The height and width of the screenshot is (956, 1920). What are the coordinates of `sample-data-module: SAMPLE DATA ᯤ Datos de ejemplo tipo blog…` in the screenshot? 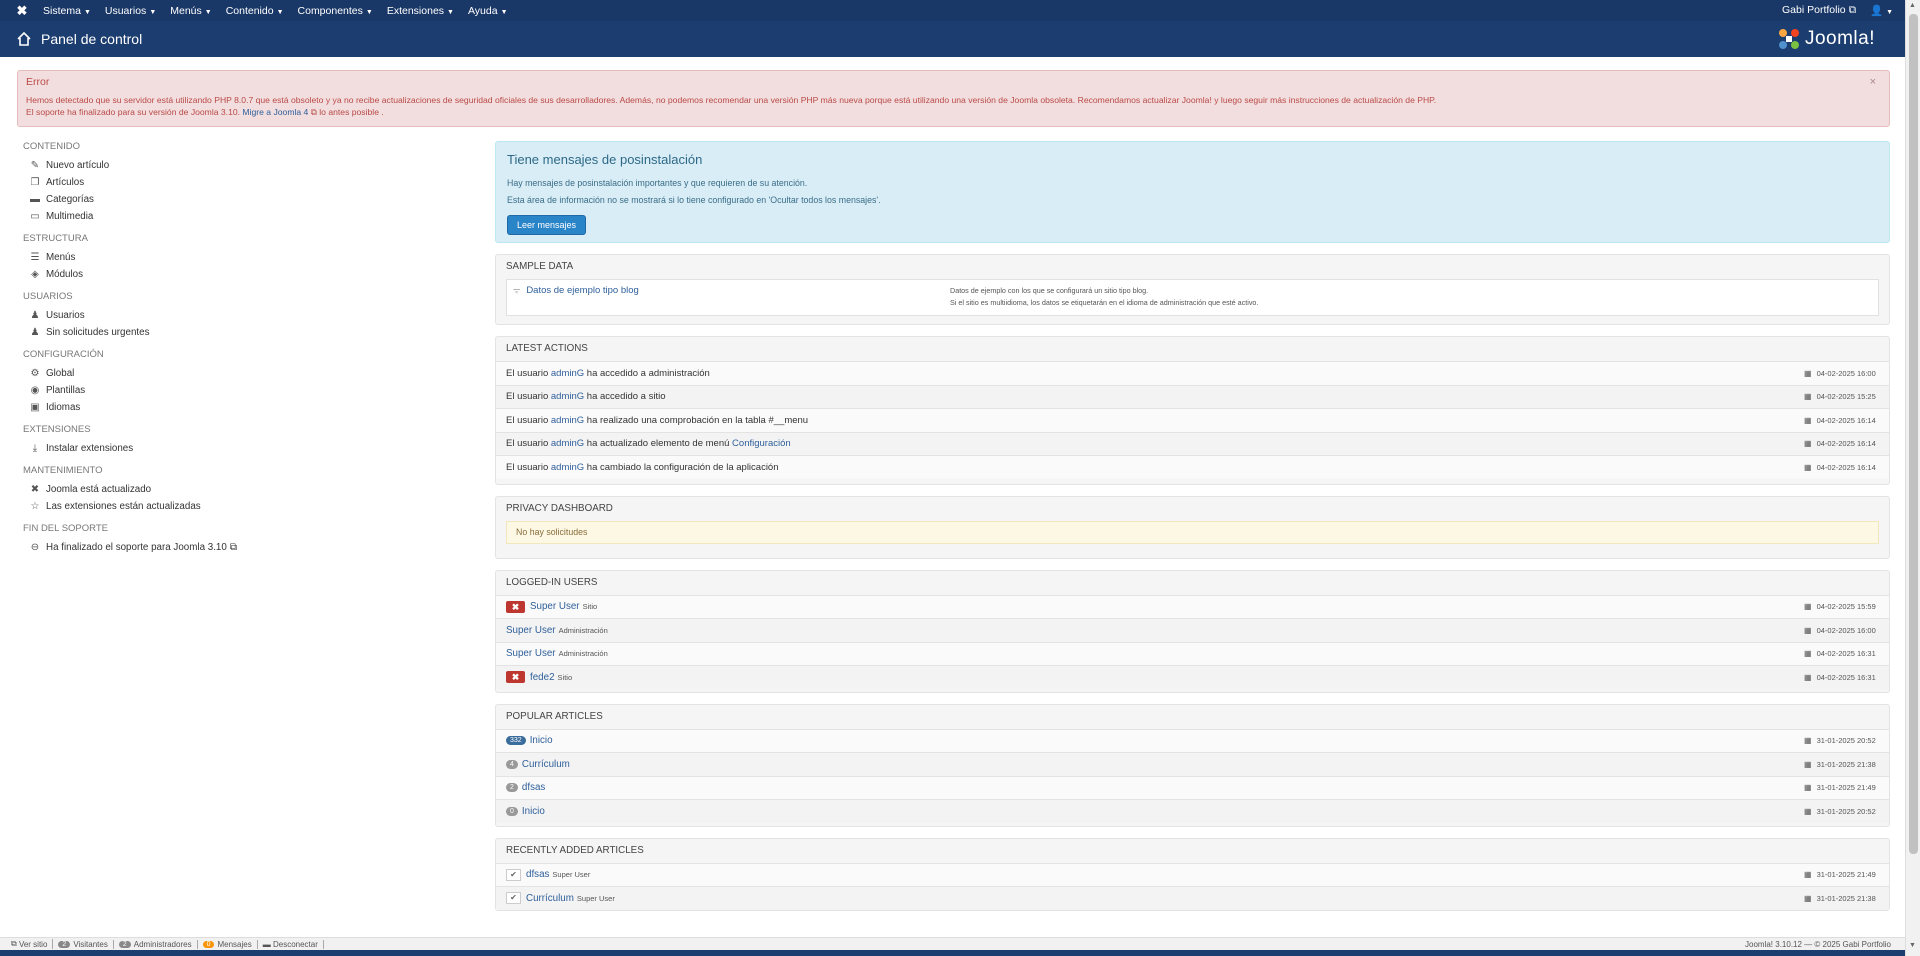 It's located at (1192, 289).